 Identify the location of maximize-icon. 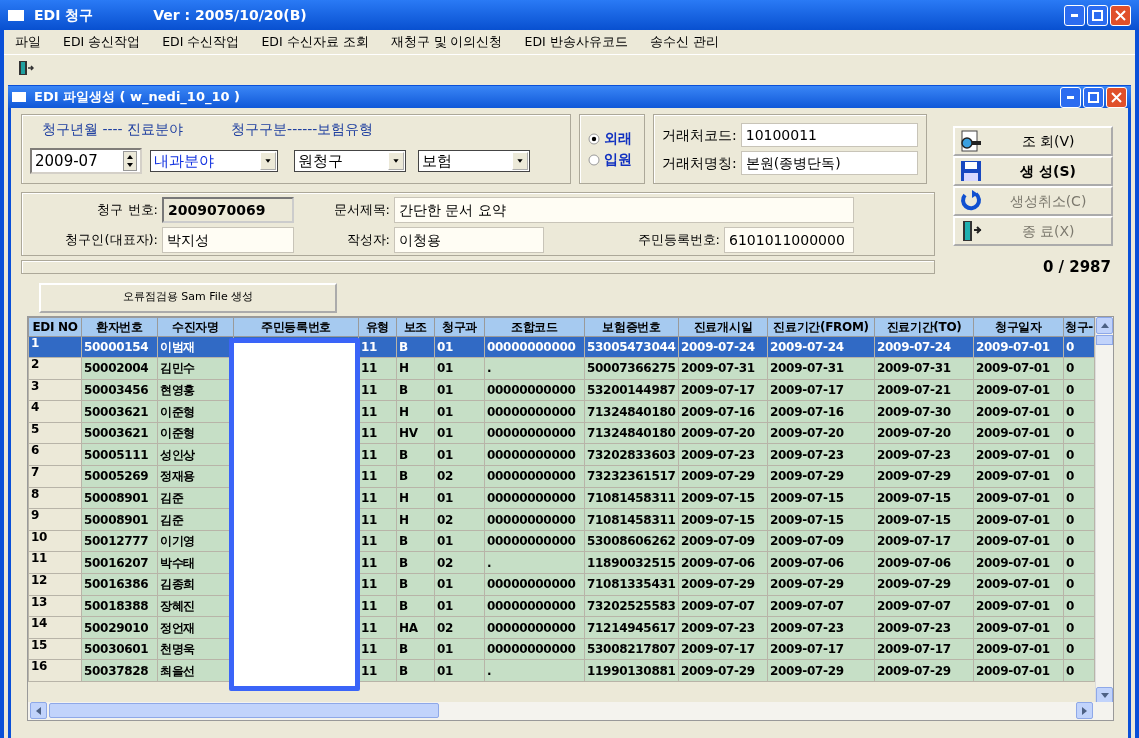
(1093, 97).